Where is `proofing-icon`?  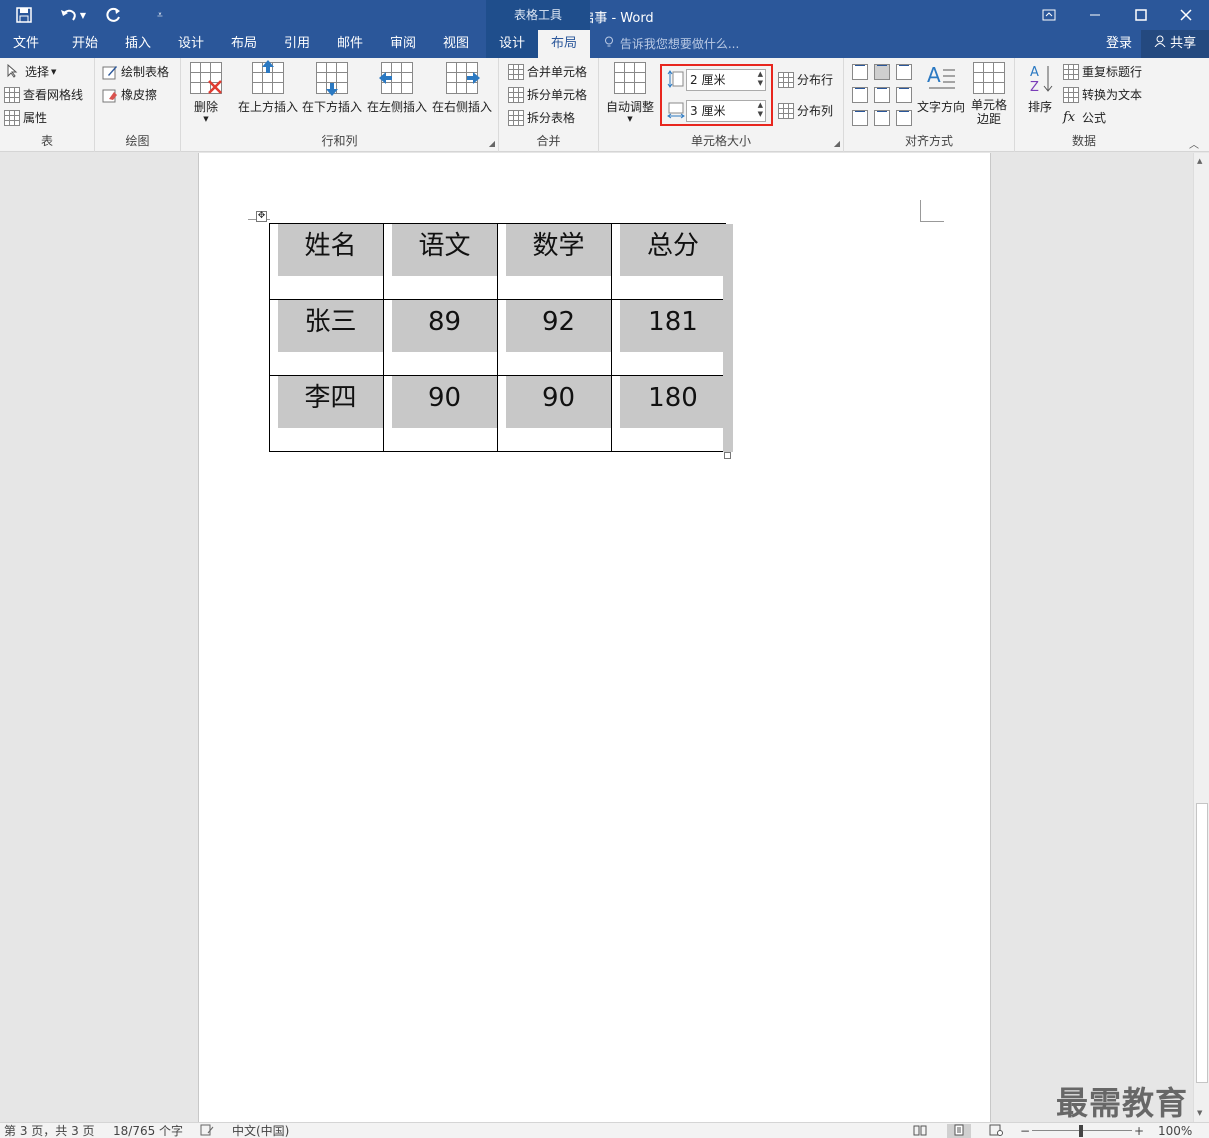
proofing-icon is located at coordinates (207, 1131).